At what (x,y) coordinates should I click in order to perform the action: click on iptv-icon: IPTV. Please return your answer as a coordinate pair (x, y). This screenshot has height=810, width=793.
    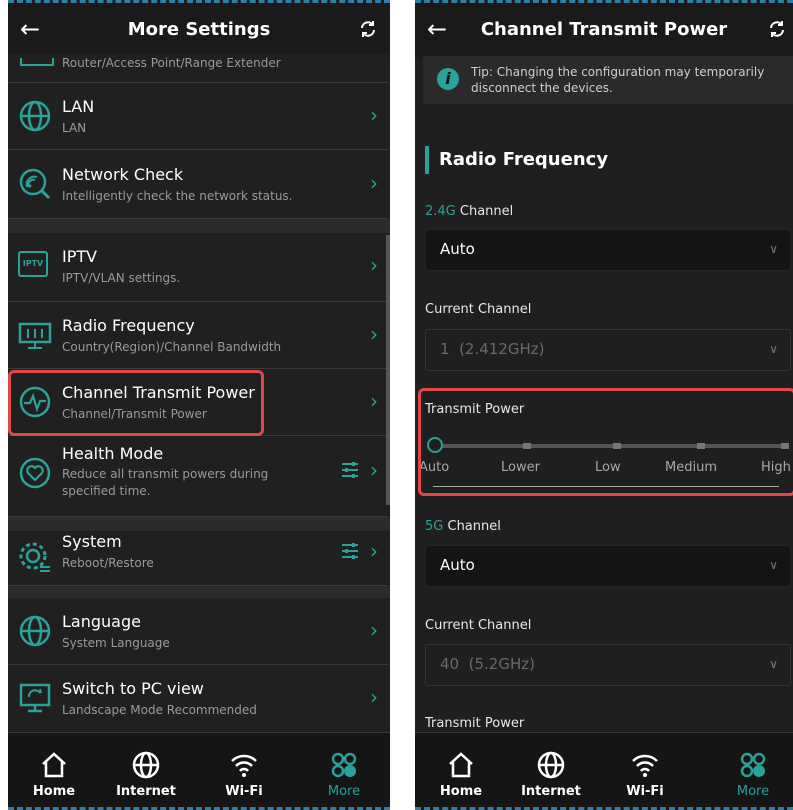
    Looking at the image, I should click on (33, 264).